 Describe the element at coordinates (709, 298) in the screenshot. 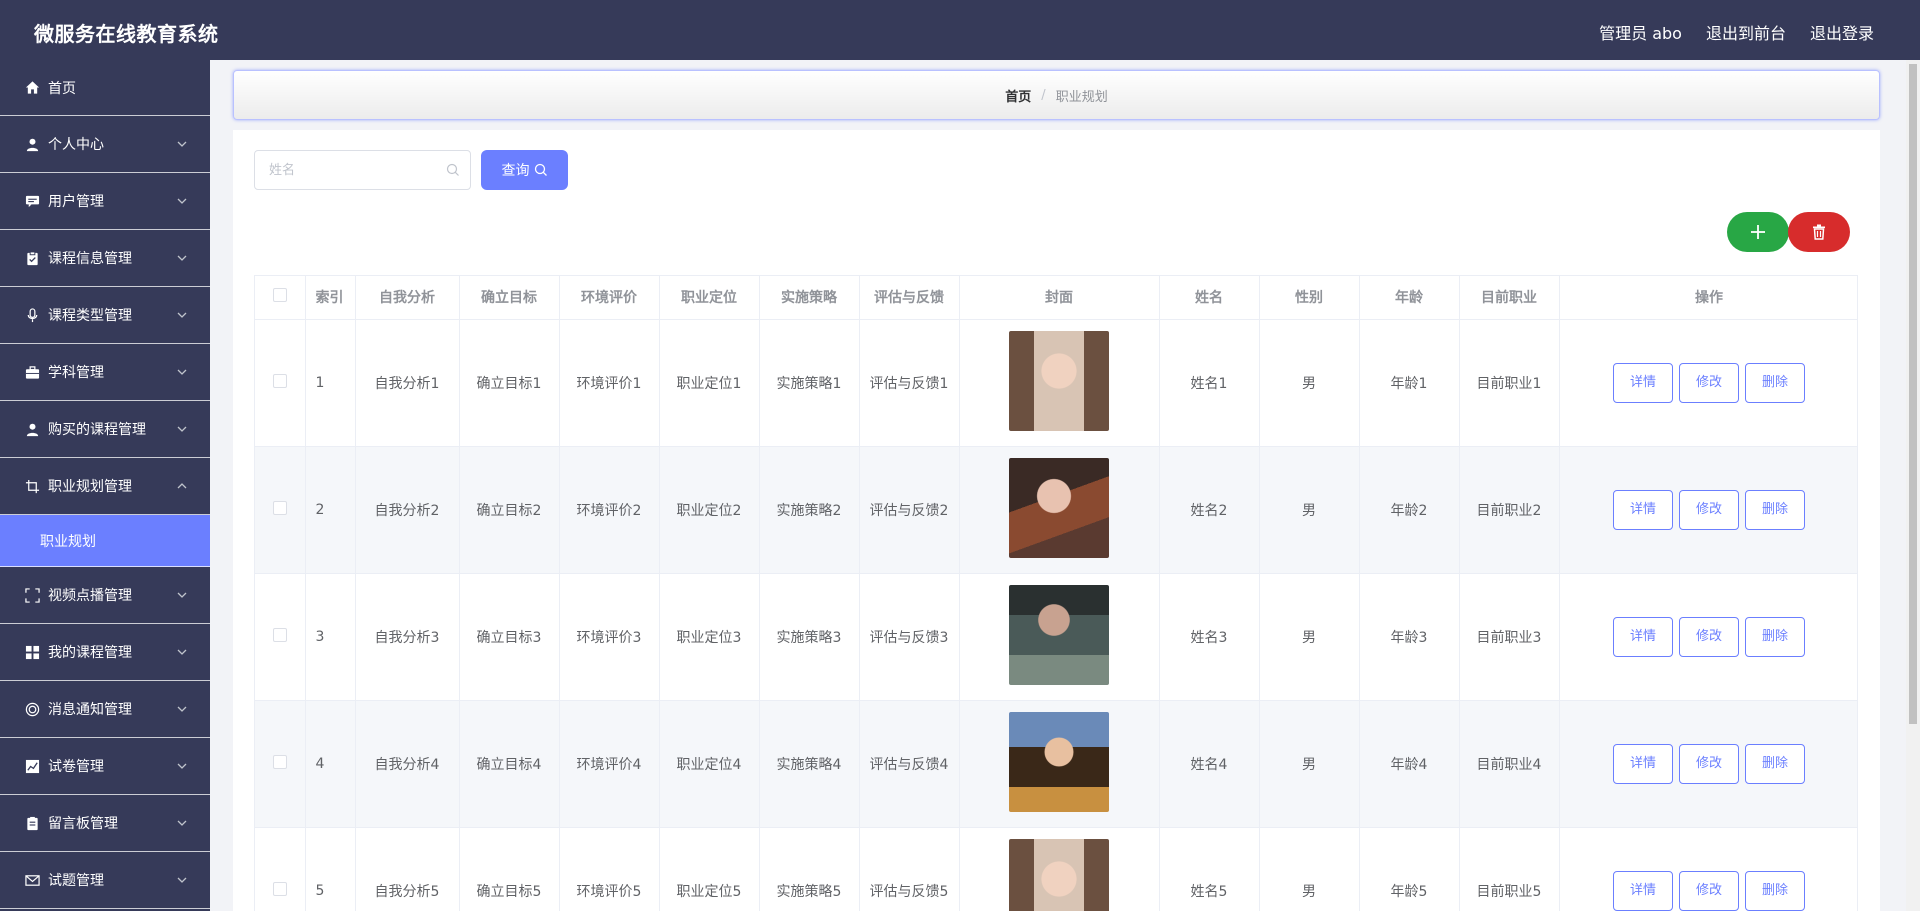

I see `column-header: 职业定位` at that location.